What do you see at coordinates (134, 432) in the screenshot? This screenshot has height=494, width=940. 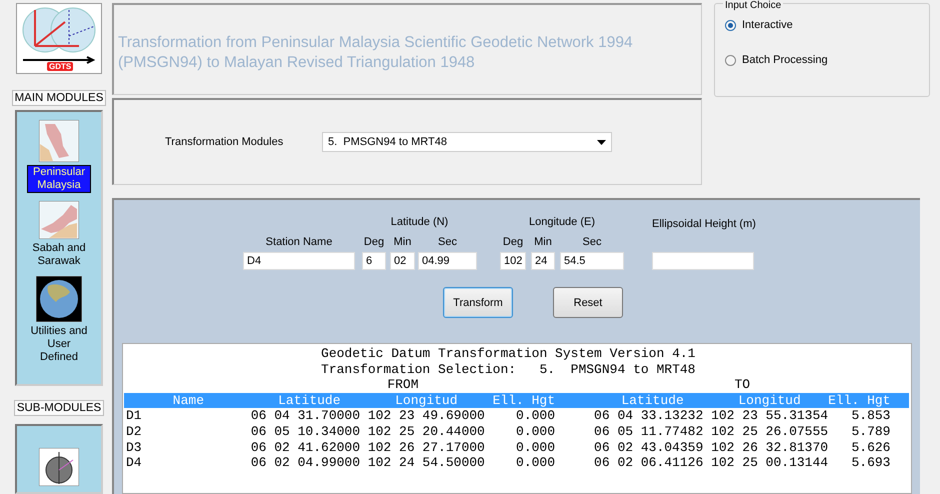 I see `table-cell-text: D2` at bounding box center [134, 432].